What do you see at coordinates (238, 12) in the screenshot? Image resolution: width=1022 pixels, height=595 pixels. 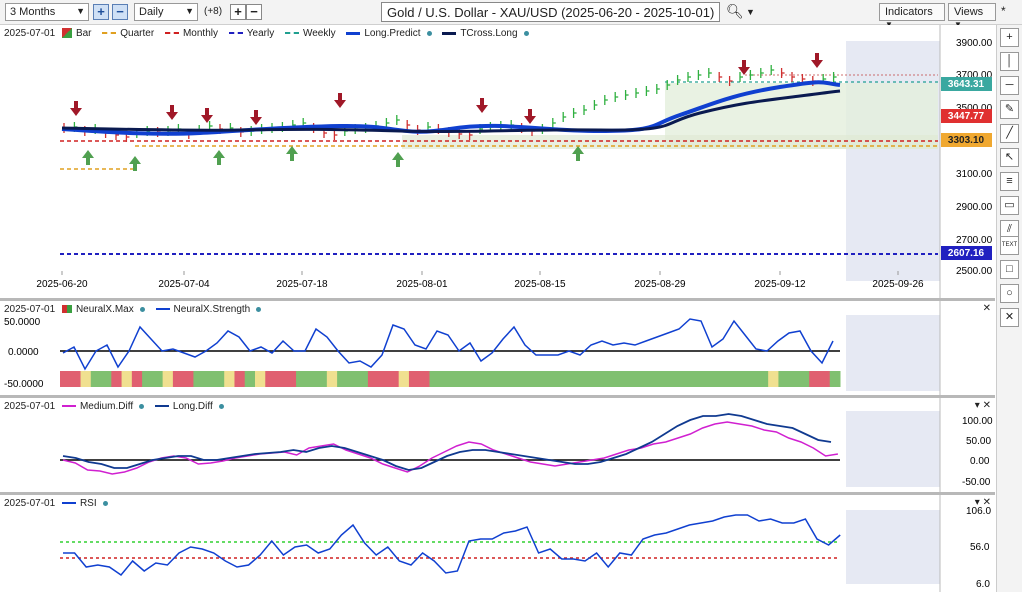 I see `add-bars-button: +` at bounding box center [238, 12].